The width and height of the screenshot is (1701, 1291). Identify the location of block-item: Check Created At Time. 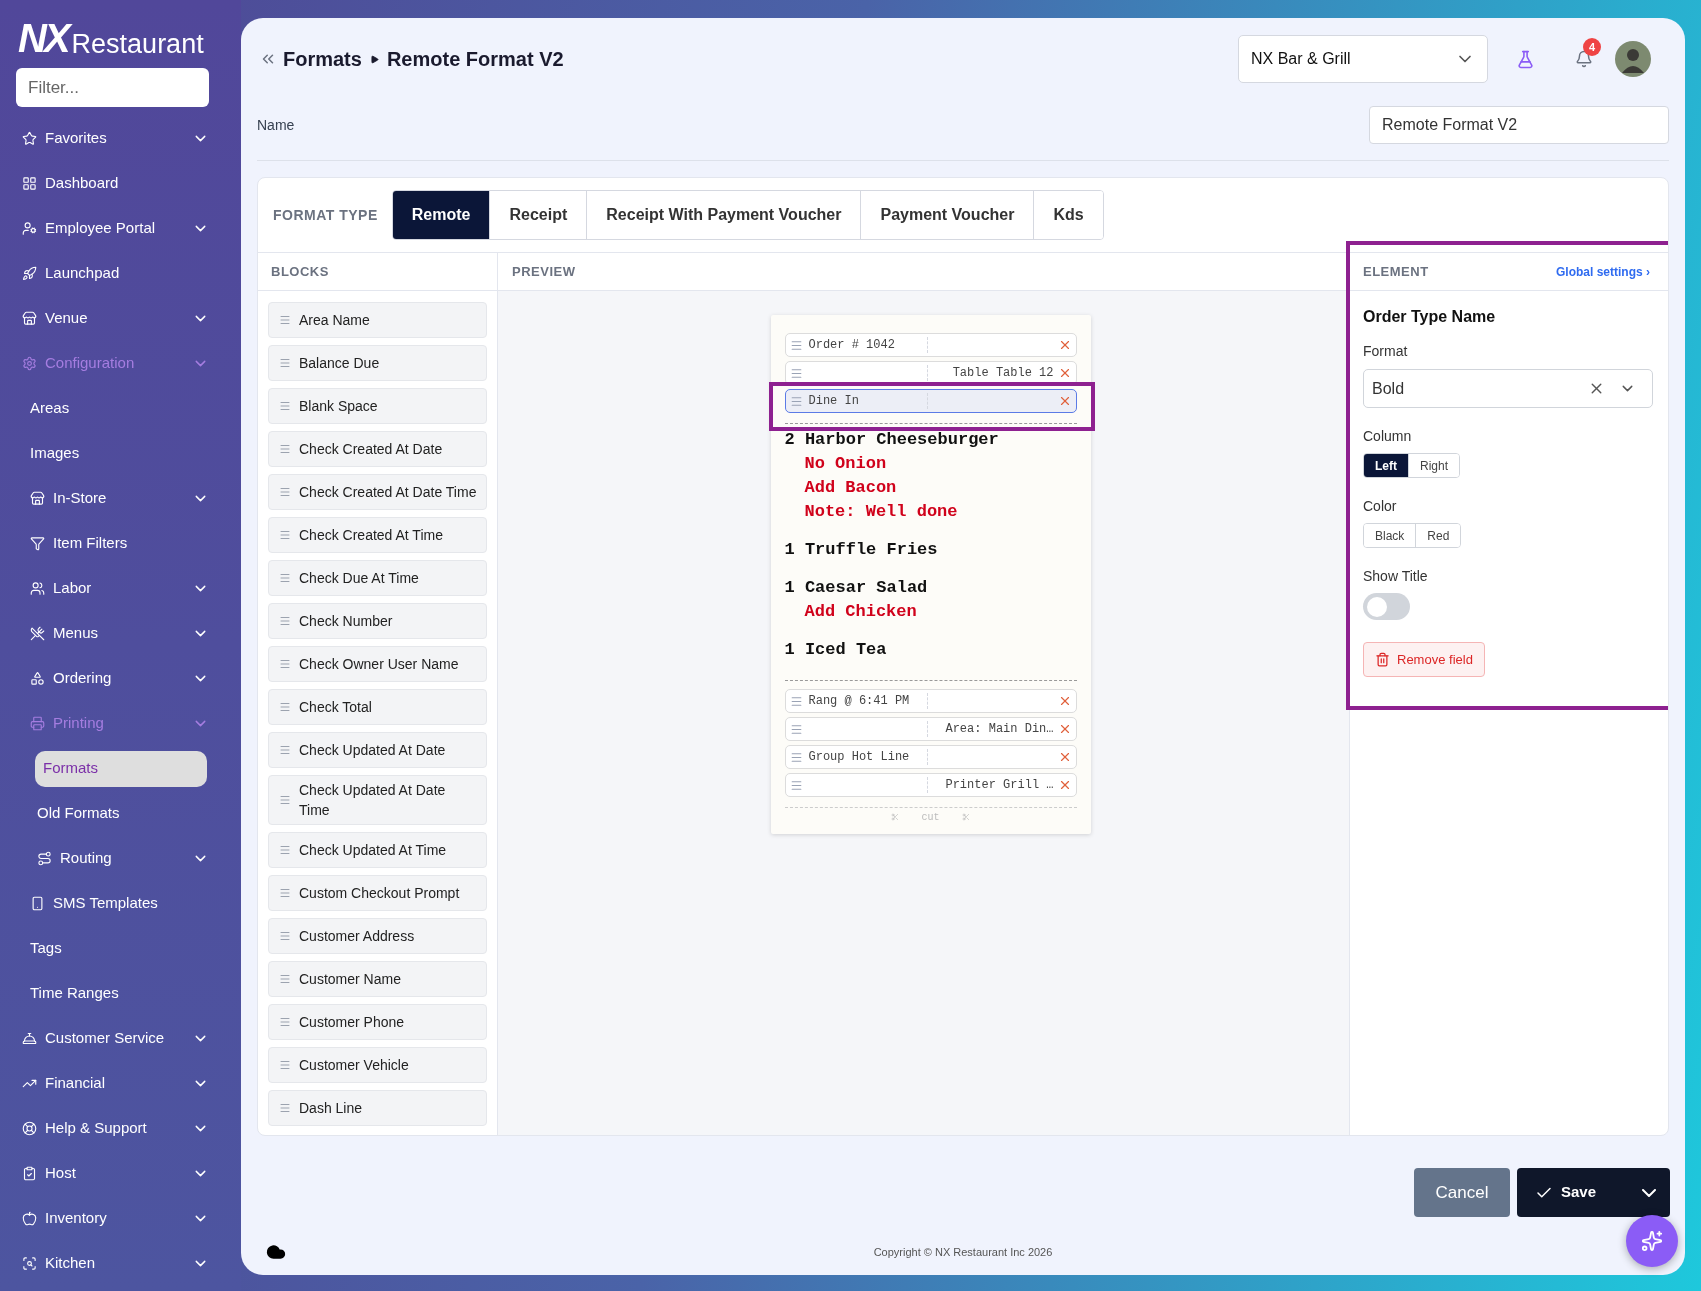
(377, 535).